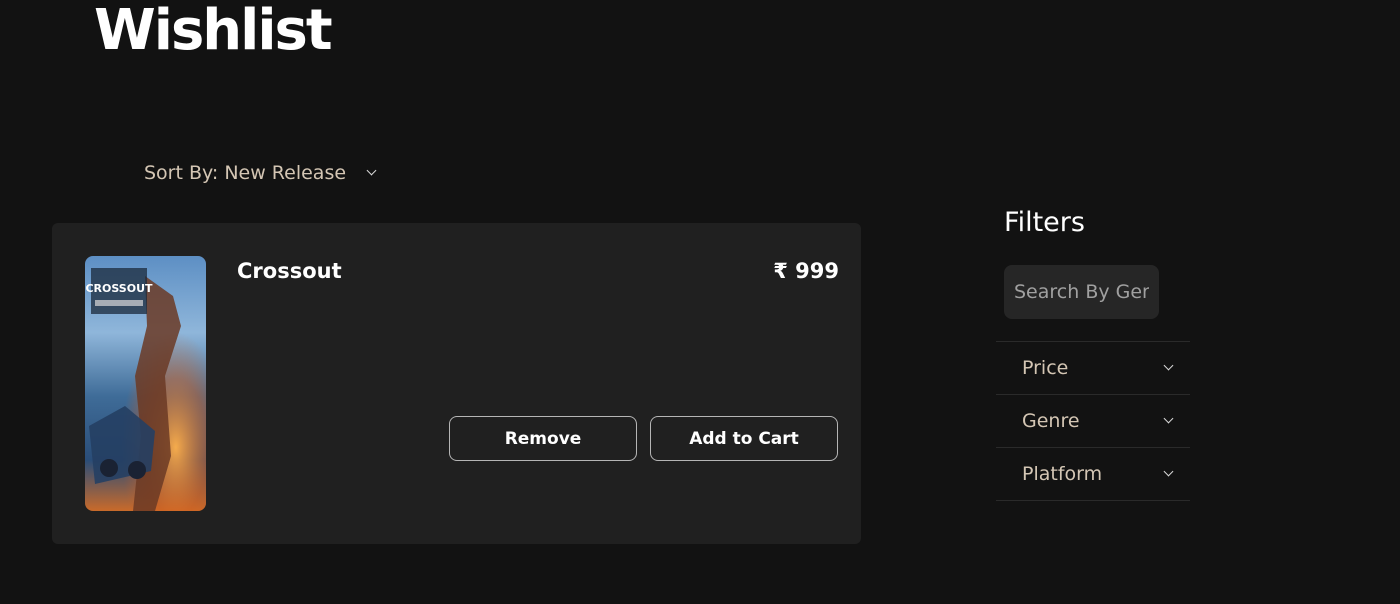  What do you see at coordinates (289, 271) in the screenshot?
I see `game-title: Crossout` at bounding box center [289, 271].